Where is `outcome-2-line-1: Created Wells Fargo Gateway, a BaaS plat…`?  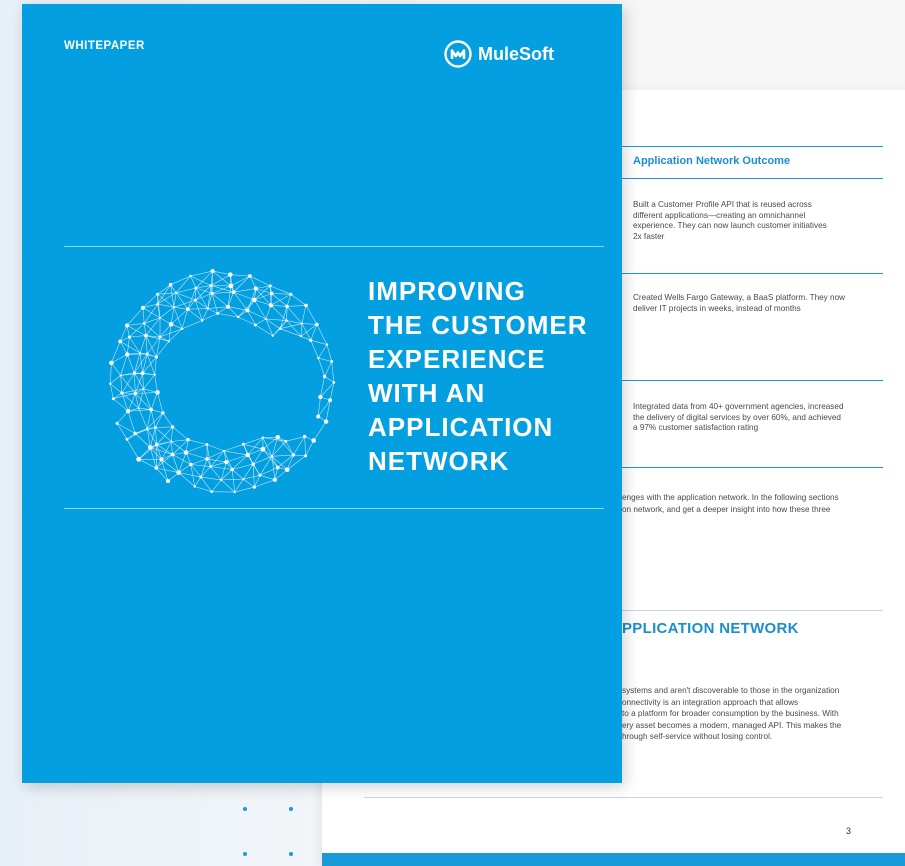
outcome-2-line-1: Created Wells Fargo Gateway, a BaaS plat… is located at coordinates (739, 297).